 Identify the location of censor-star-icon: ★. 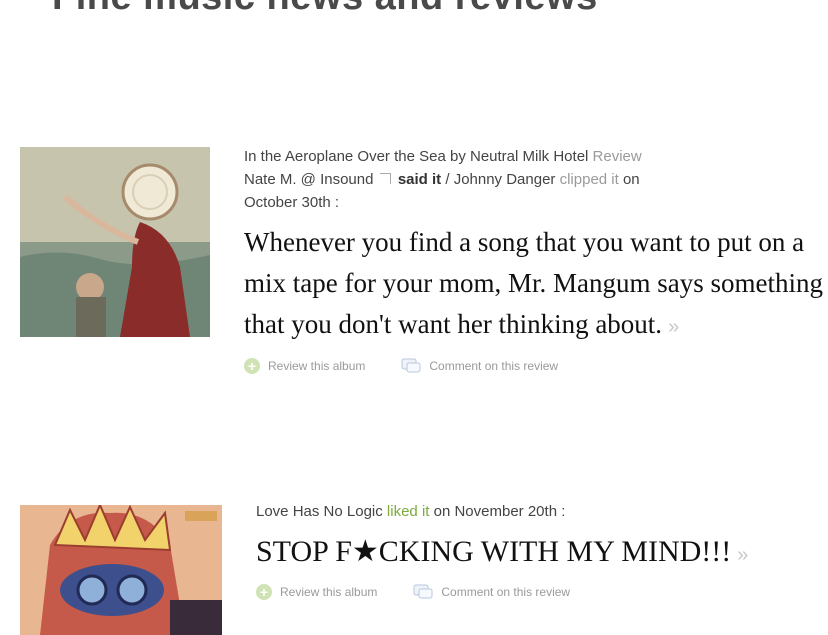
(365, 551).